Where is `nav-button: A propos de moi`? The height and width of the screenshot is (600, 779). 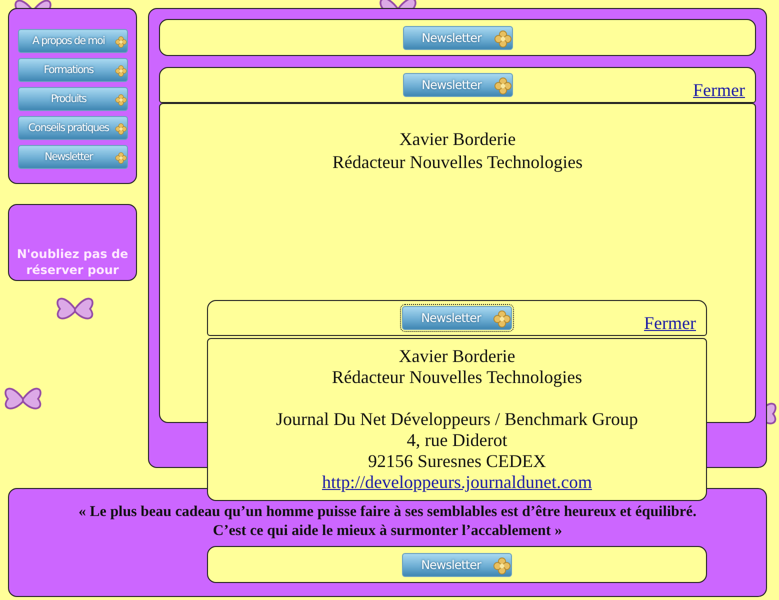 nav-button: A propos de moi is located at coordinates (73, 41).